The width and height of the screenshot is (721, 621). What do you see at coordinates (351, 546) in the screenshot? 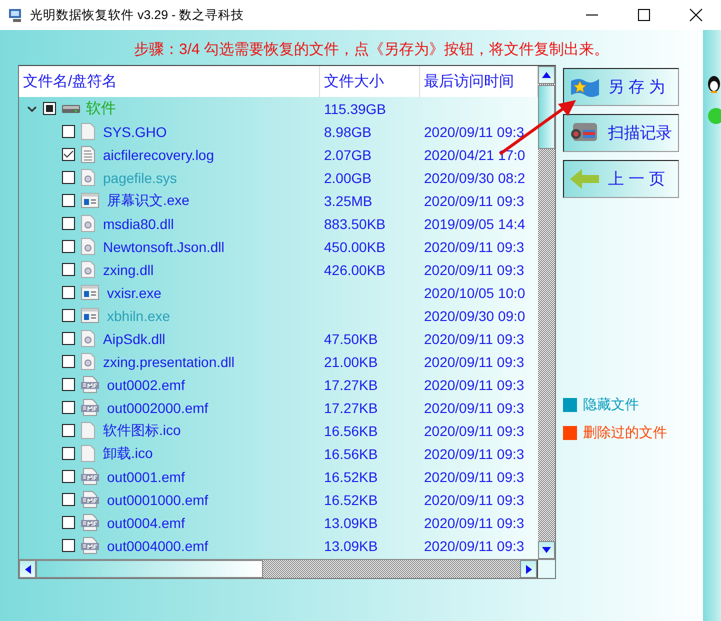
I see `size-cell-text: 13.09KB` at bounding box center [351, 546].